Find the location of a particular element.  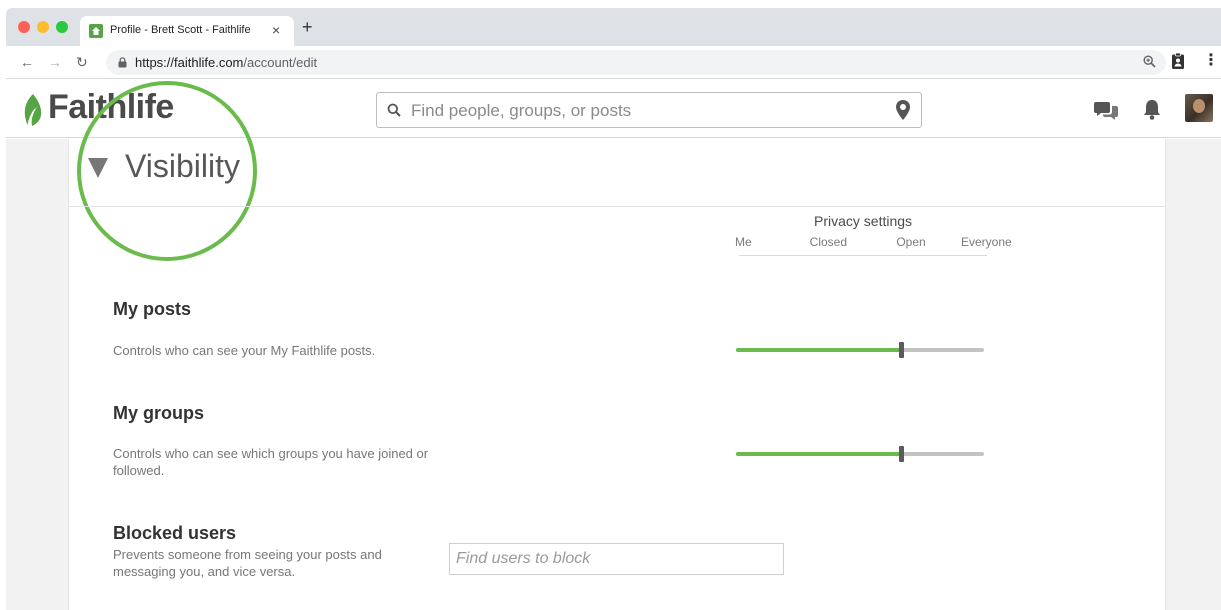

messages-icon is located at coordinates (1106, 110).